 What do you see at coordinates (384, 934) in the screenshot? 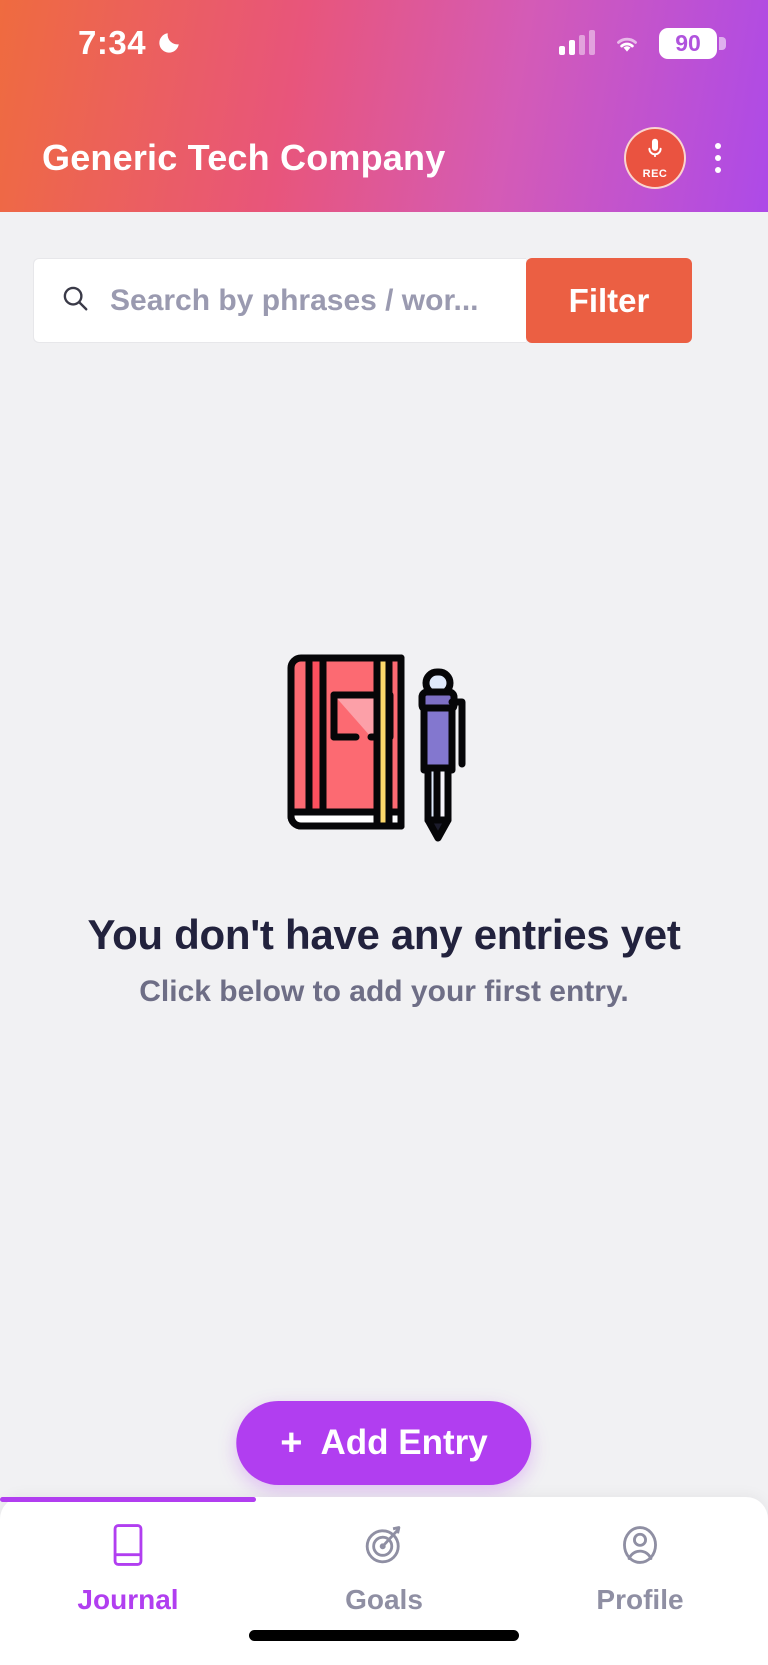
I see `empty-state-title: You don't have any entries yet` at bounding box center [384, 934].